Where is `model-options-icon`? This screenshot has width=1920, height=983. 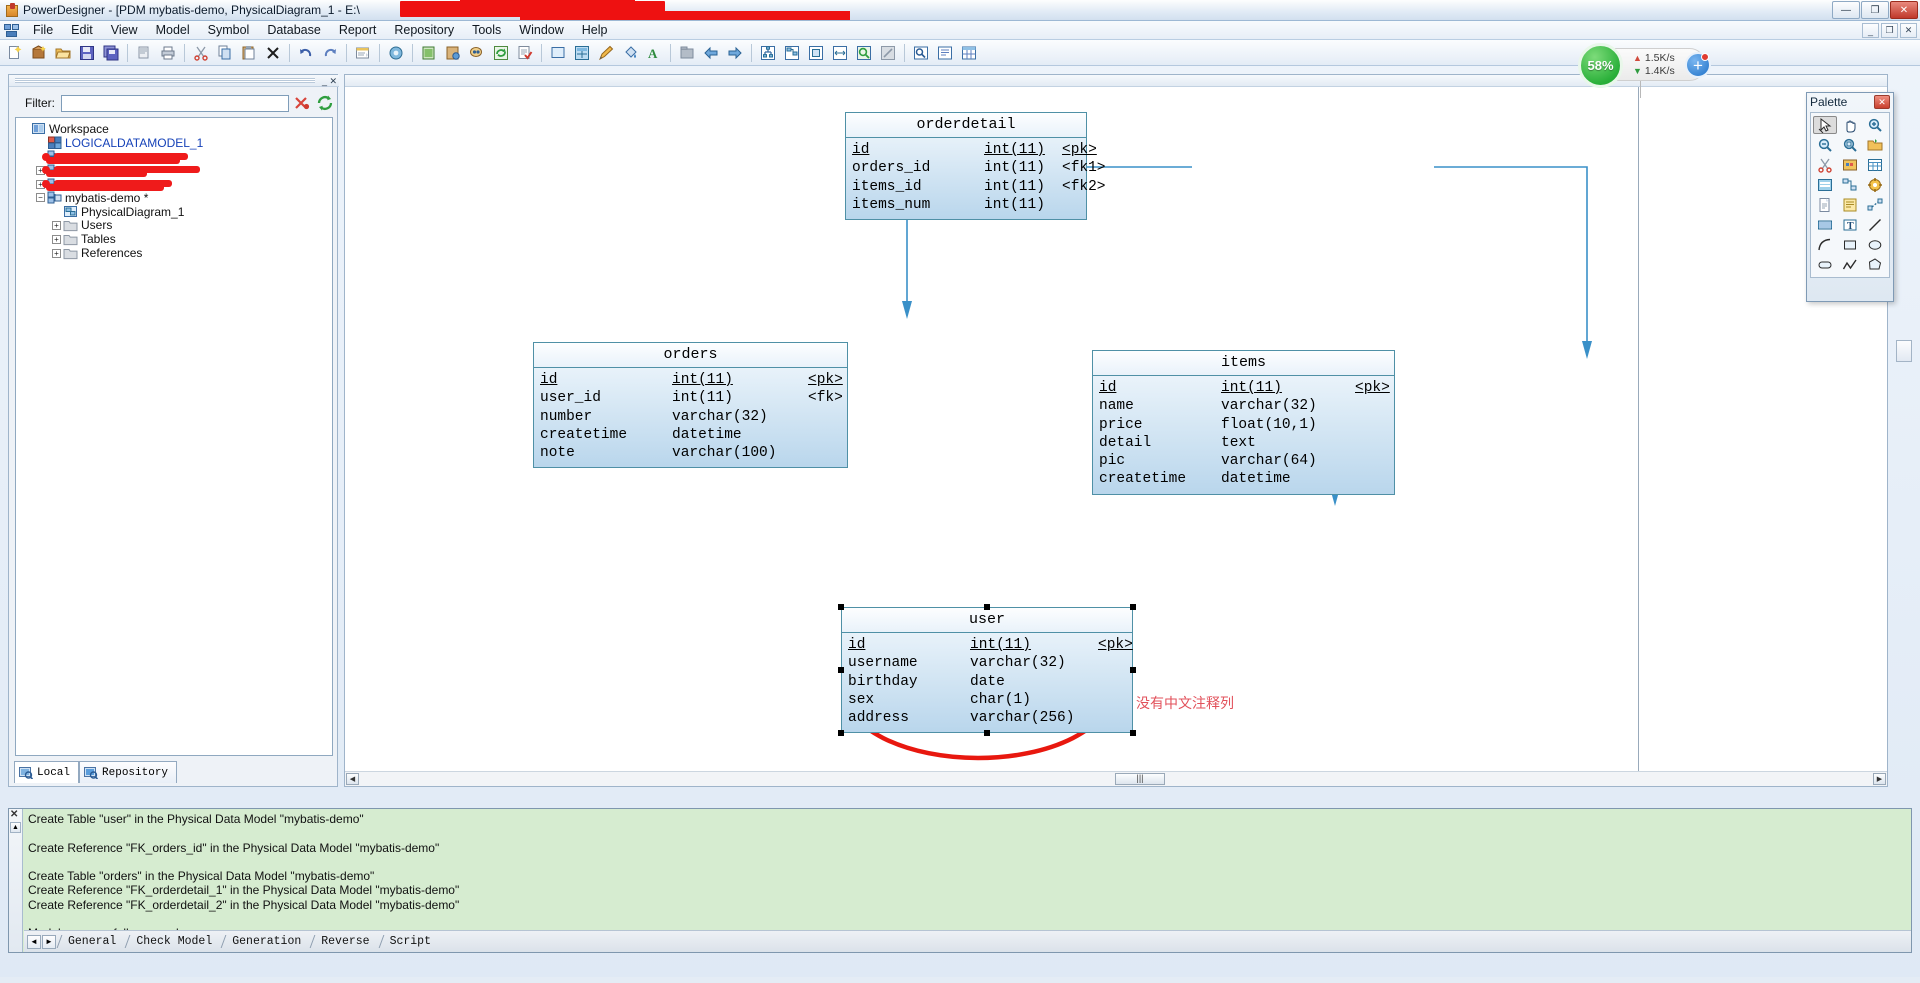 model-options-icon is located at coordinates (396, 53).